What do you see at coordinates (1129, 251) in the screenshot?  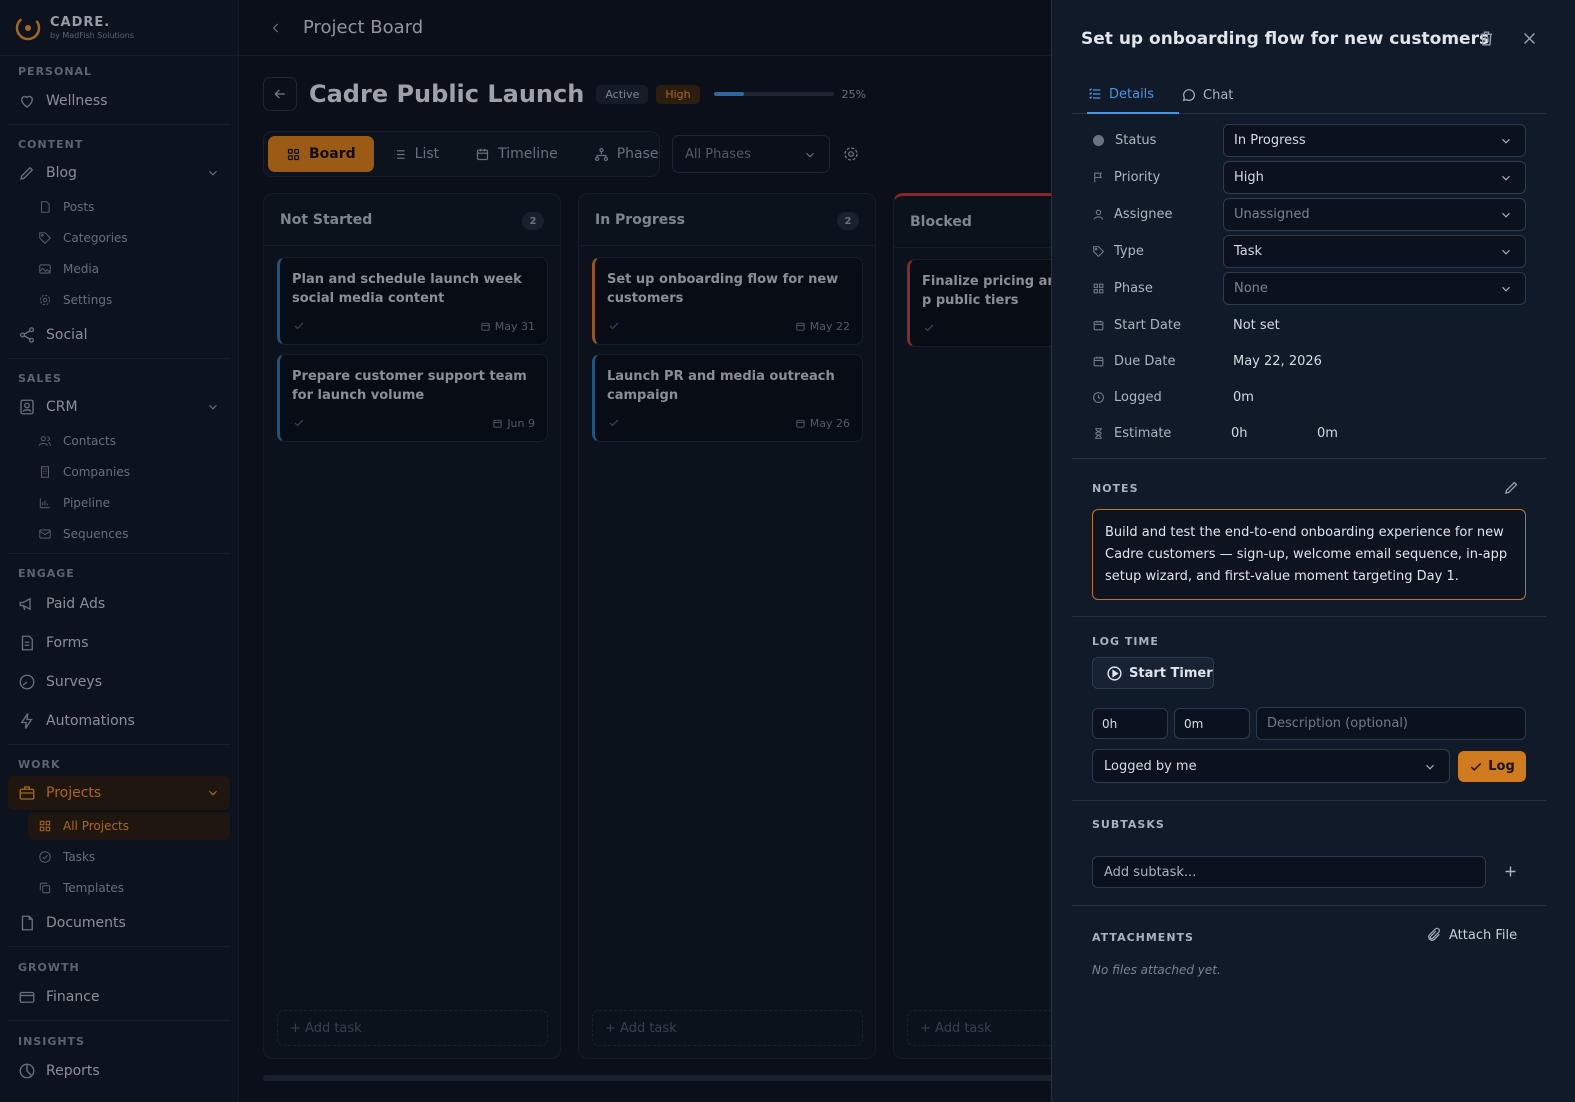 I see `field-label: Type` at bounding box center [1129, 251].